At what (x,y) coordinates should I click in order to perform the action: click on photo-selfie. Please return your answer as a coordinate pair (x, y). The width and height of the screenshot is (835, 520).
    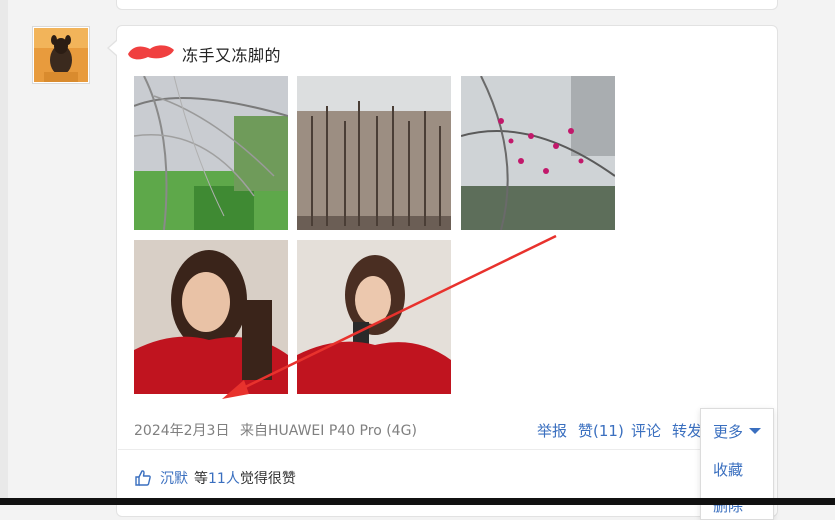
    Looking at the image, I should click on (211, 317).